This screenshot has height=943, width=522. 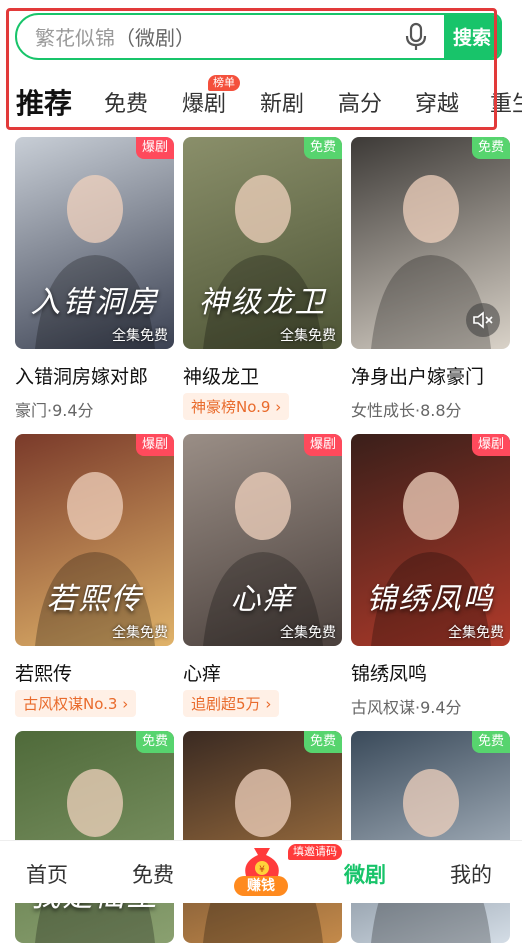 What do you see at coordinates (261, 886) in the screenshot?
I see `earn-label: 赚钱` at bounding box center [261, 886].